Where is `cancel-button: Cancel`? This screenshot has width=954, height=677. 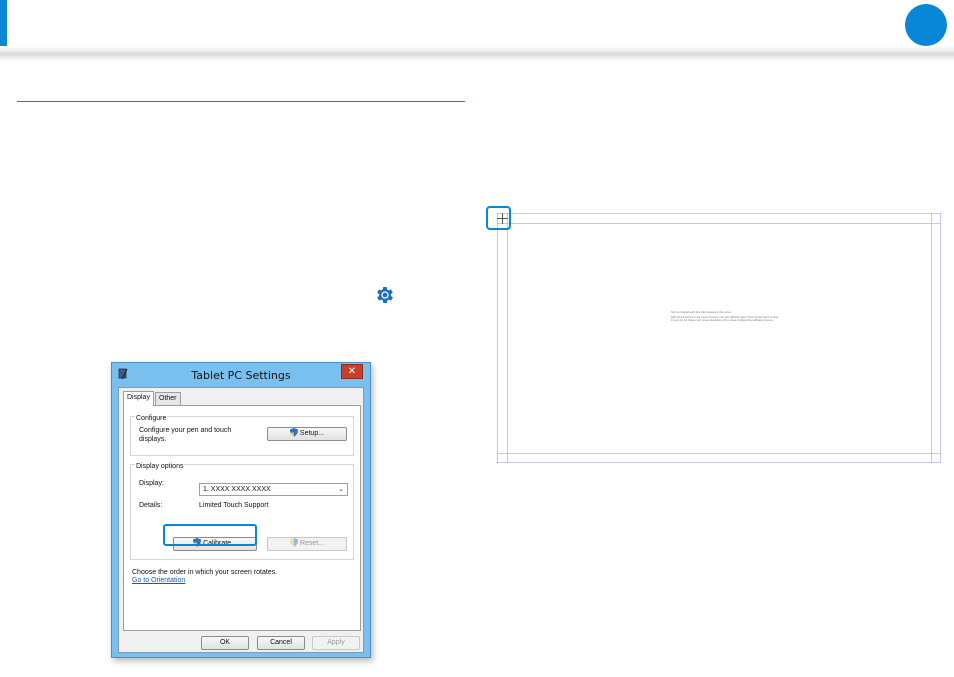 cancel-button: Cancel is located at coordinates (281, 643).